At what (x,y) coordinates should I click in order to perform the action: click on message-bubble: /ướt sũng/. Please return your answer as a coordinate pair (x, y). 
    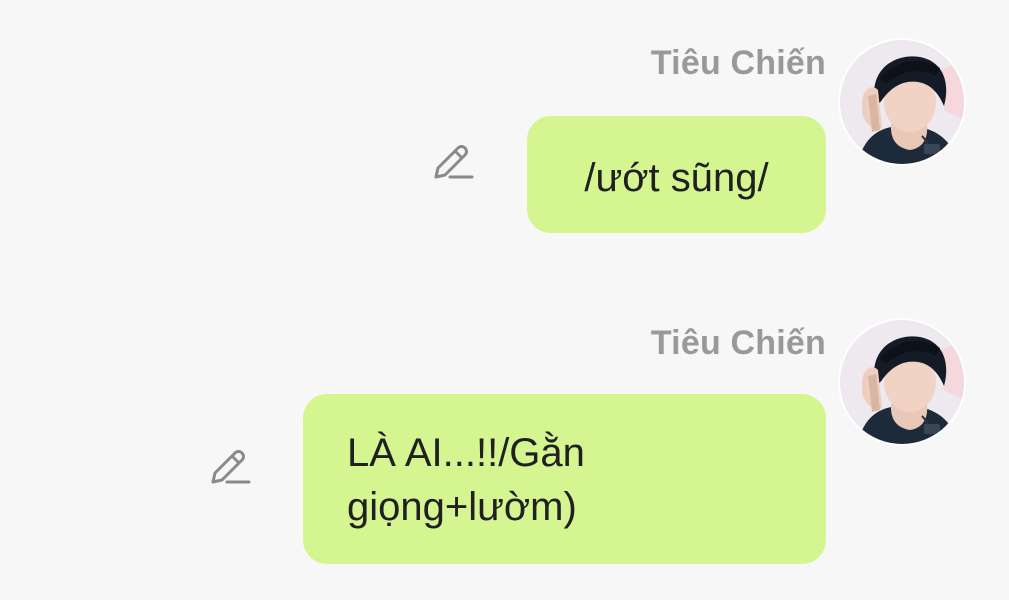
    Looking at the image, I should click on (676, 174).